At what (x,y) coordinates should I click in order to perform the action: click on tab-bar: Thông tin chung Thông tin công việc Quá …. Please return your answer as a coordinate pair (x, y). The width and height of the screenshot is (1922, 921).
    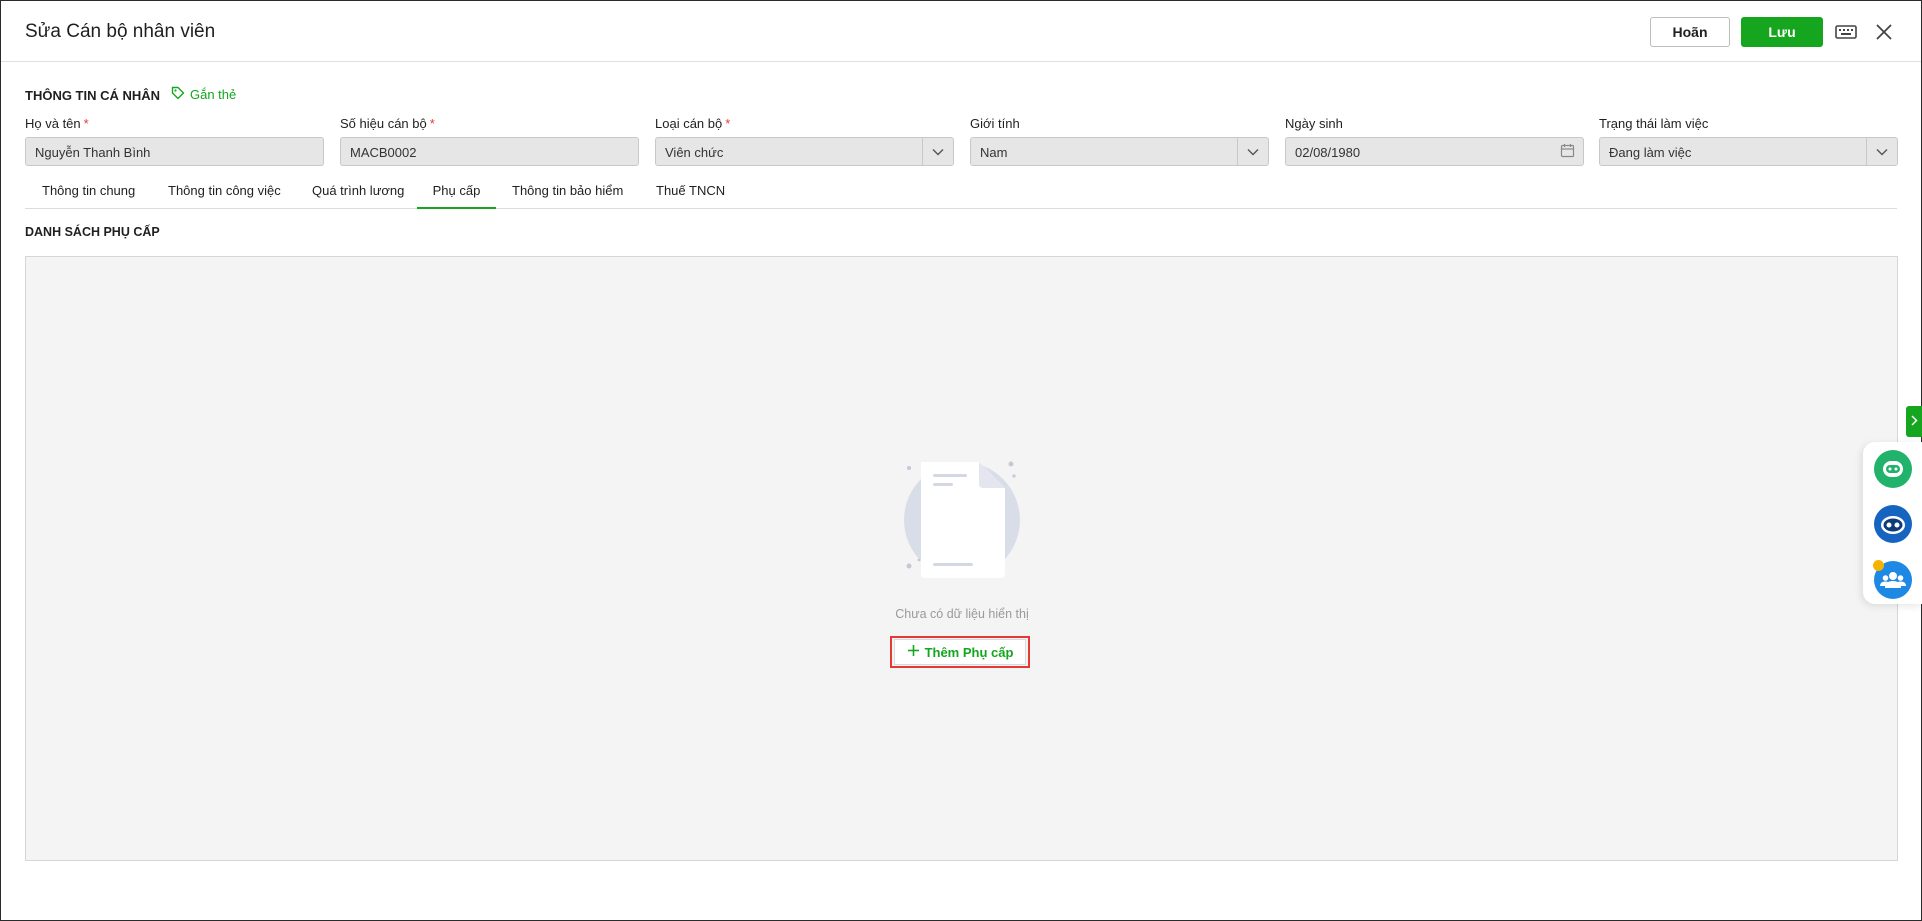
    Looking at the image, I should click on (961, 194).